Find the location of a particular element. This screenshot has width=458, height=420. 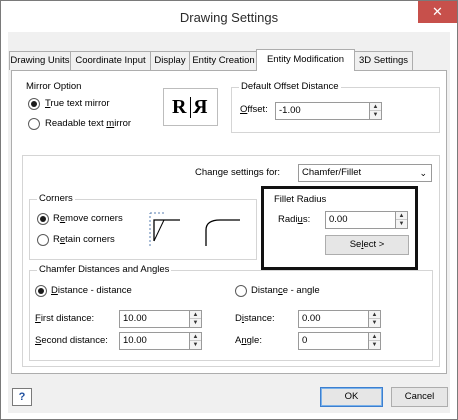

angle-stepper: ▲ ▼ is located at coordinates (374, 341).